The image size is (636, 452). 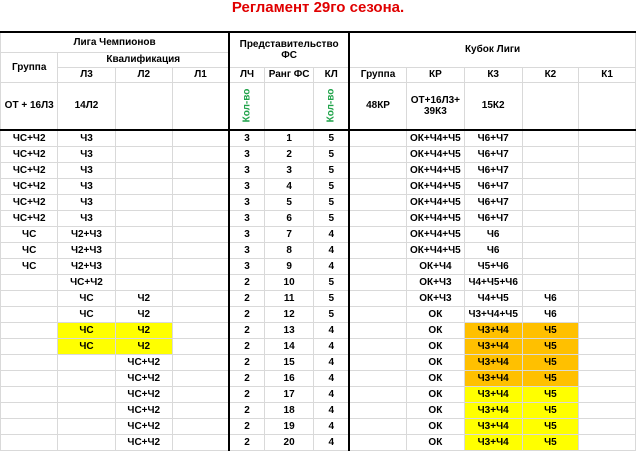 What do you see at coordinates (86, 314) in the screenshot?
I see `cell-l3: ЧС` at bounding box center [86, 314].